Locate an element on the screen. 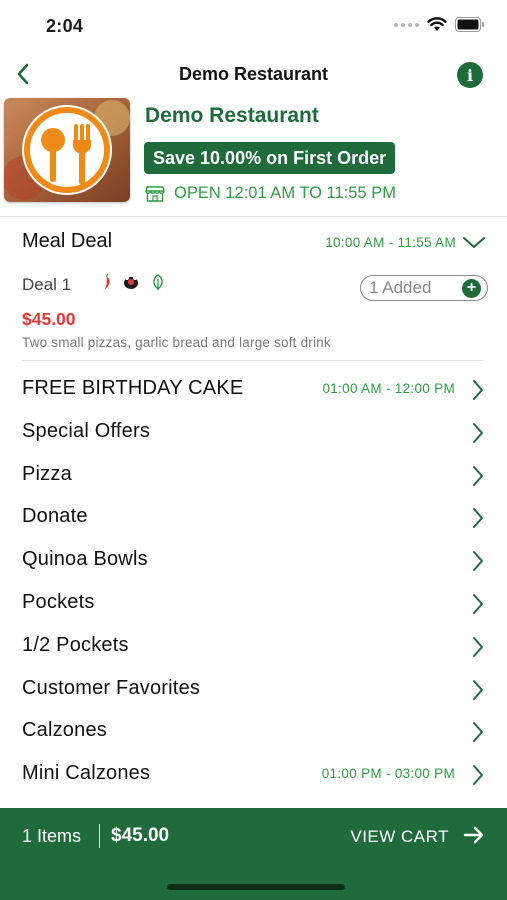  category-label: Donate is located at coordinates (55, 516).